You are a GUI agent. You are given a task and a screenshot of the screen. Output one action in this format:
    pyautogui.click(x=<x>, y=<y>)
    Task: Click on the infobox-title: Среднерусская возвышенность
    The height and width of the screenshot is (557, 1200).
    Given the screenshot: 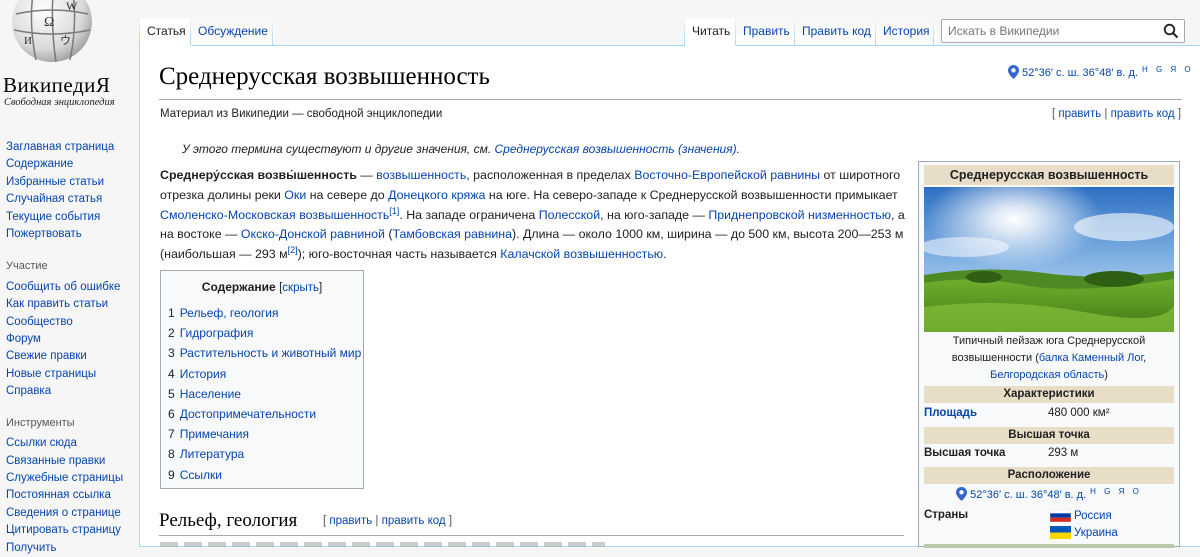 What is the action you would take?
    pyautogui.click(x=1049, y=175)
    